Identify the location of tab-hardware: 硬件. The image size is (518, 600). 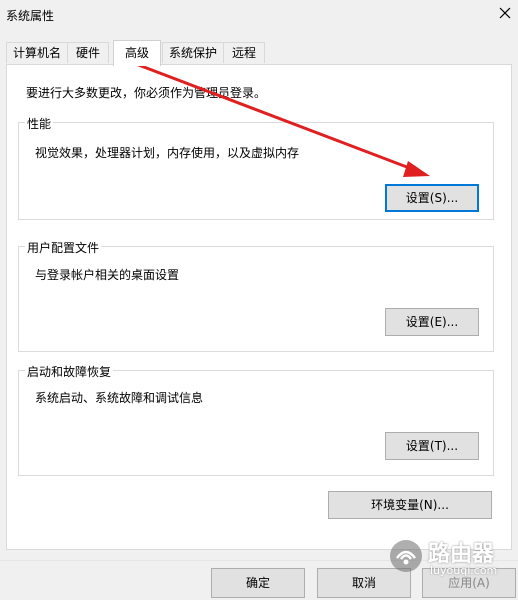
(88, 52).